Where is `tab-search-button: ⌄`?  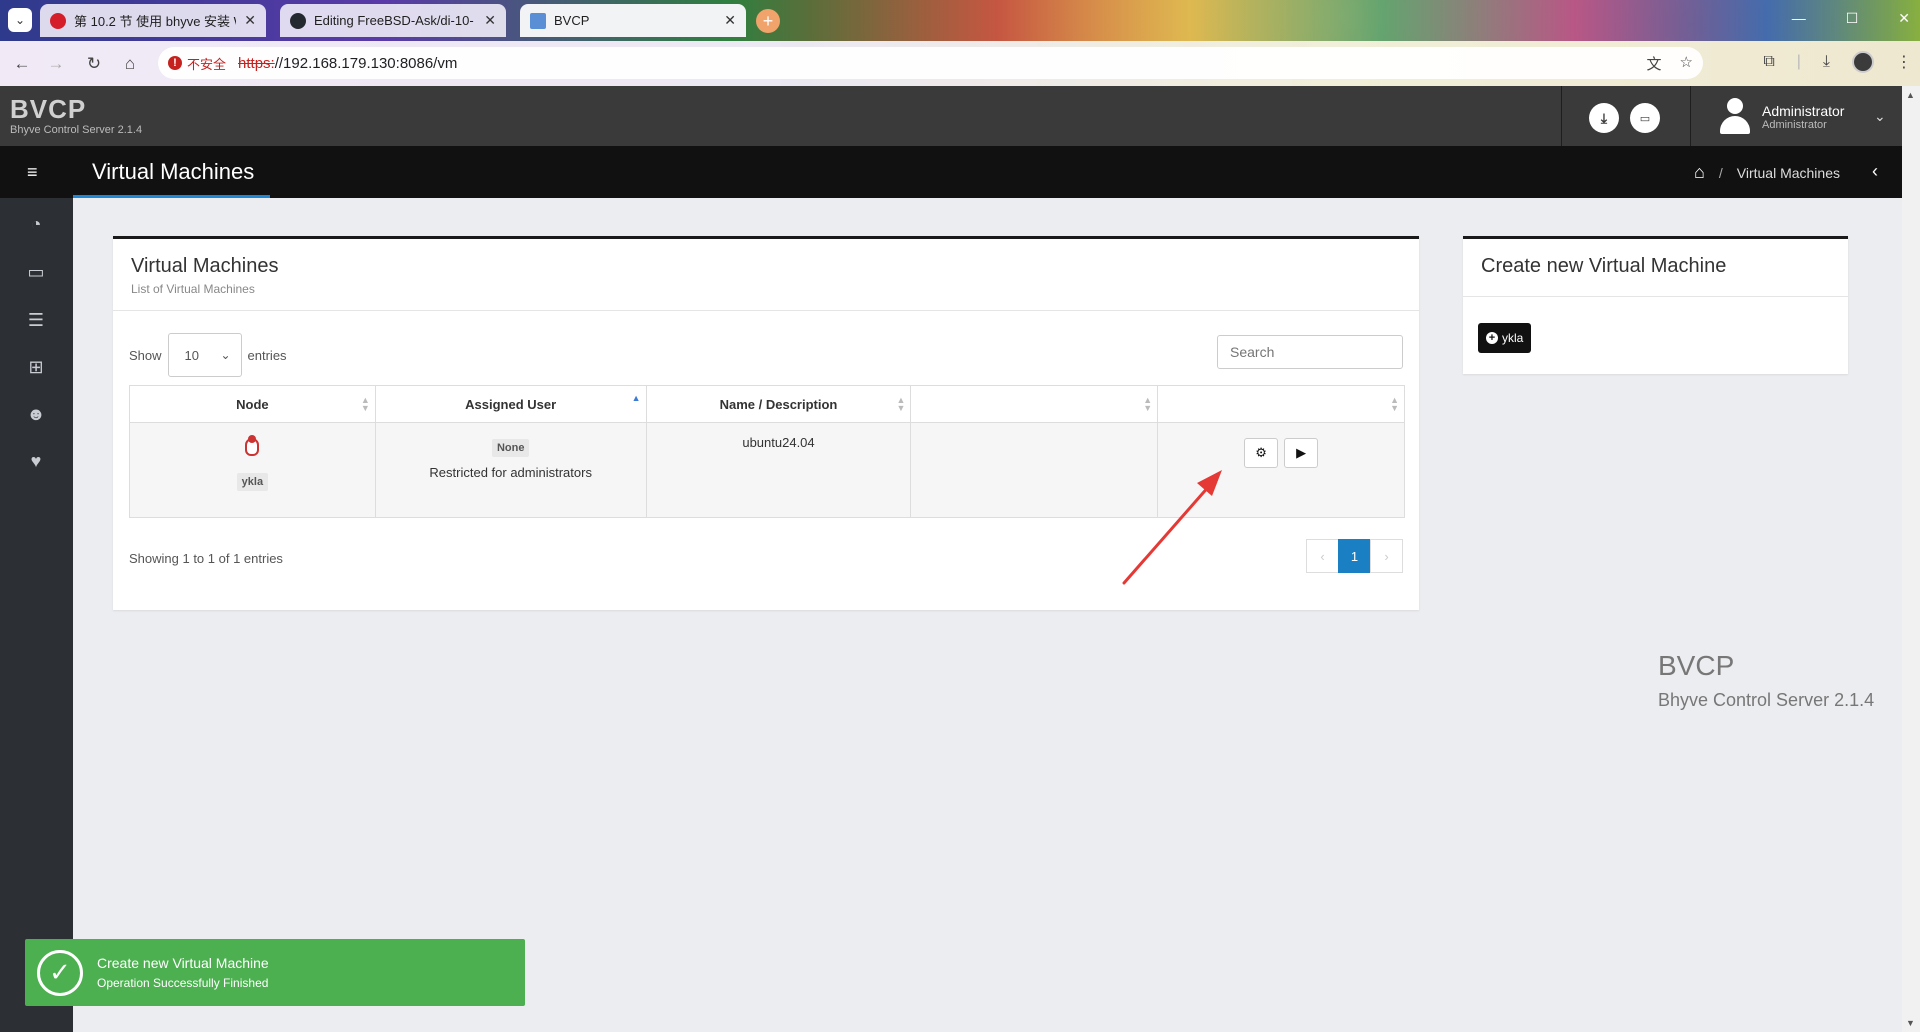
tab-search-button: ⌄ is located at coordinates (20, 20).